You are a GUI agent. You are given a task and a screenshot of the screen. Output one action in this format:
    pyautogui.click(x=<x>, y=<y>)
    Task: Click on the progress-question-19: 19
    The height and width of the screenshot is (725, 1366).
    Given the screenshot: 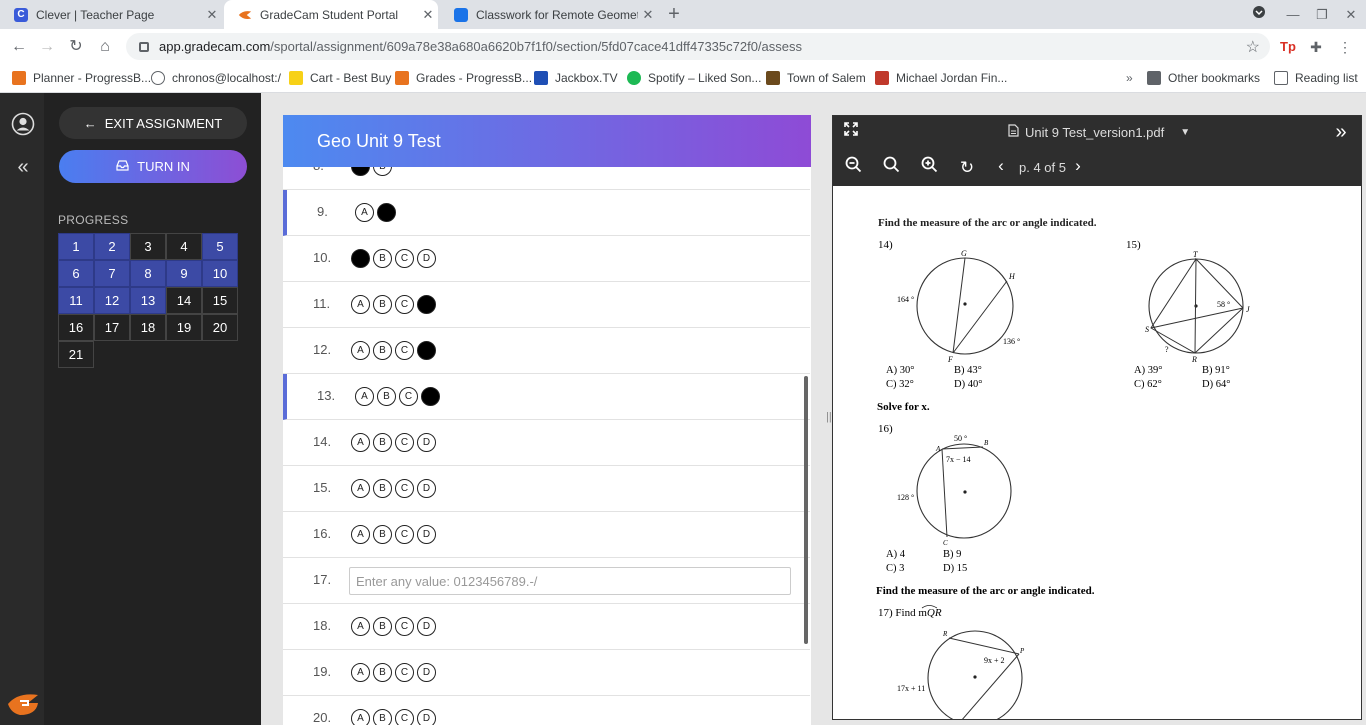 What is the action you would take?
    pyautogui.click(x=184, y=327)
    